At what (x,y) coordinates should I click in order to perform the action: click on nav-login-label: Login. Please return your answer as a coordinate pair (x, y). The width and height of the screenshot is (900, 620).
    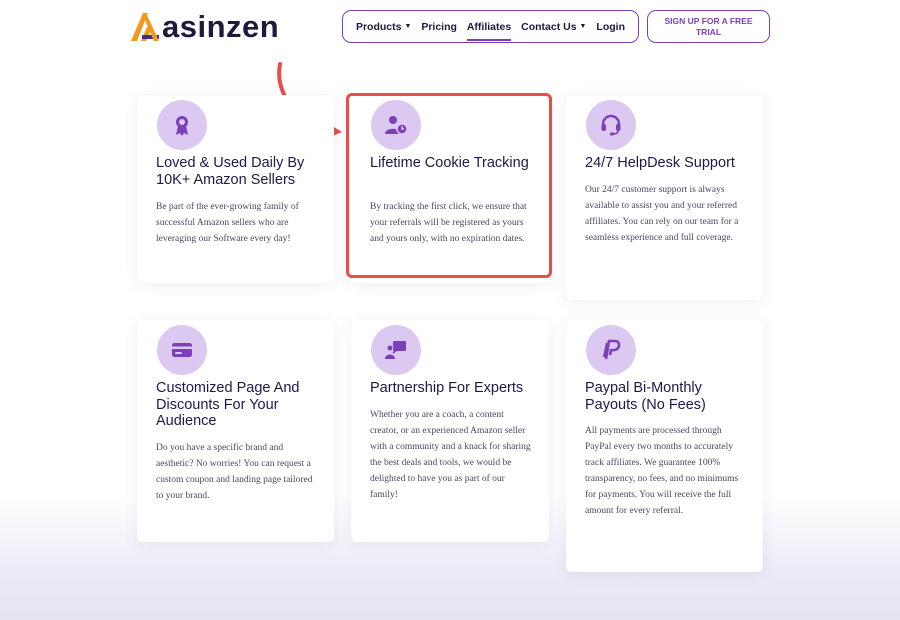
    Looking at the image, I should click on (610, 26).